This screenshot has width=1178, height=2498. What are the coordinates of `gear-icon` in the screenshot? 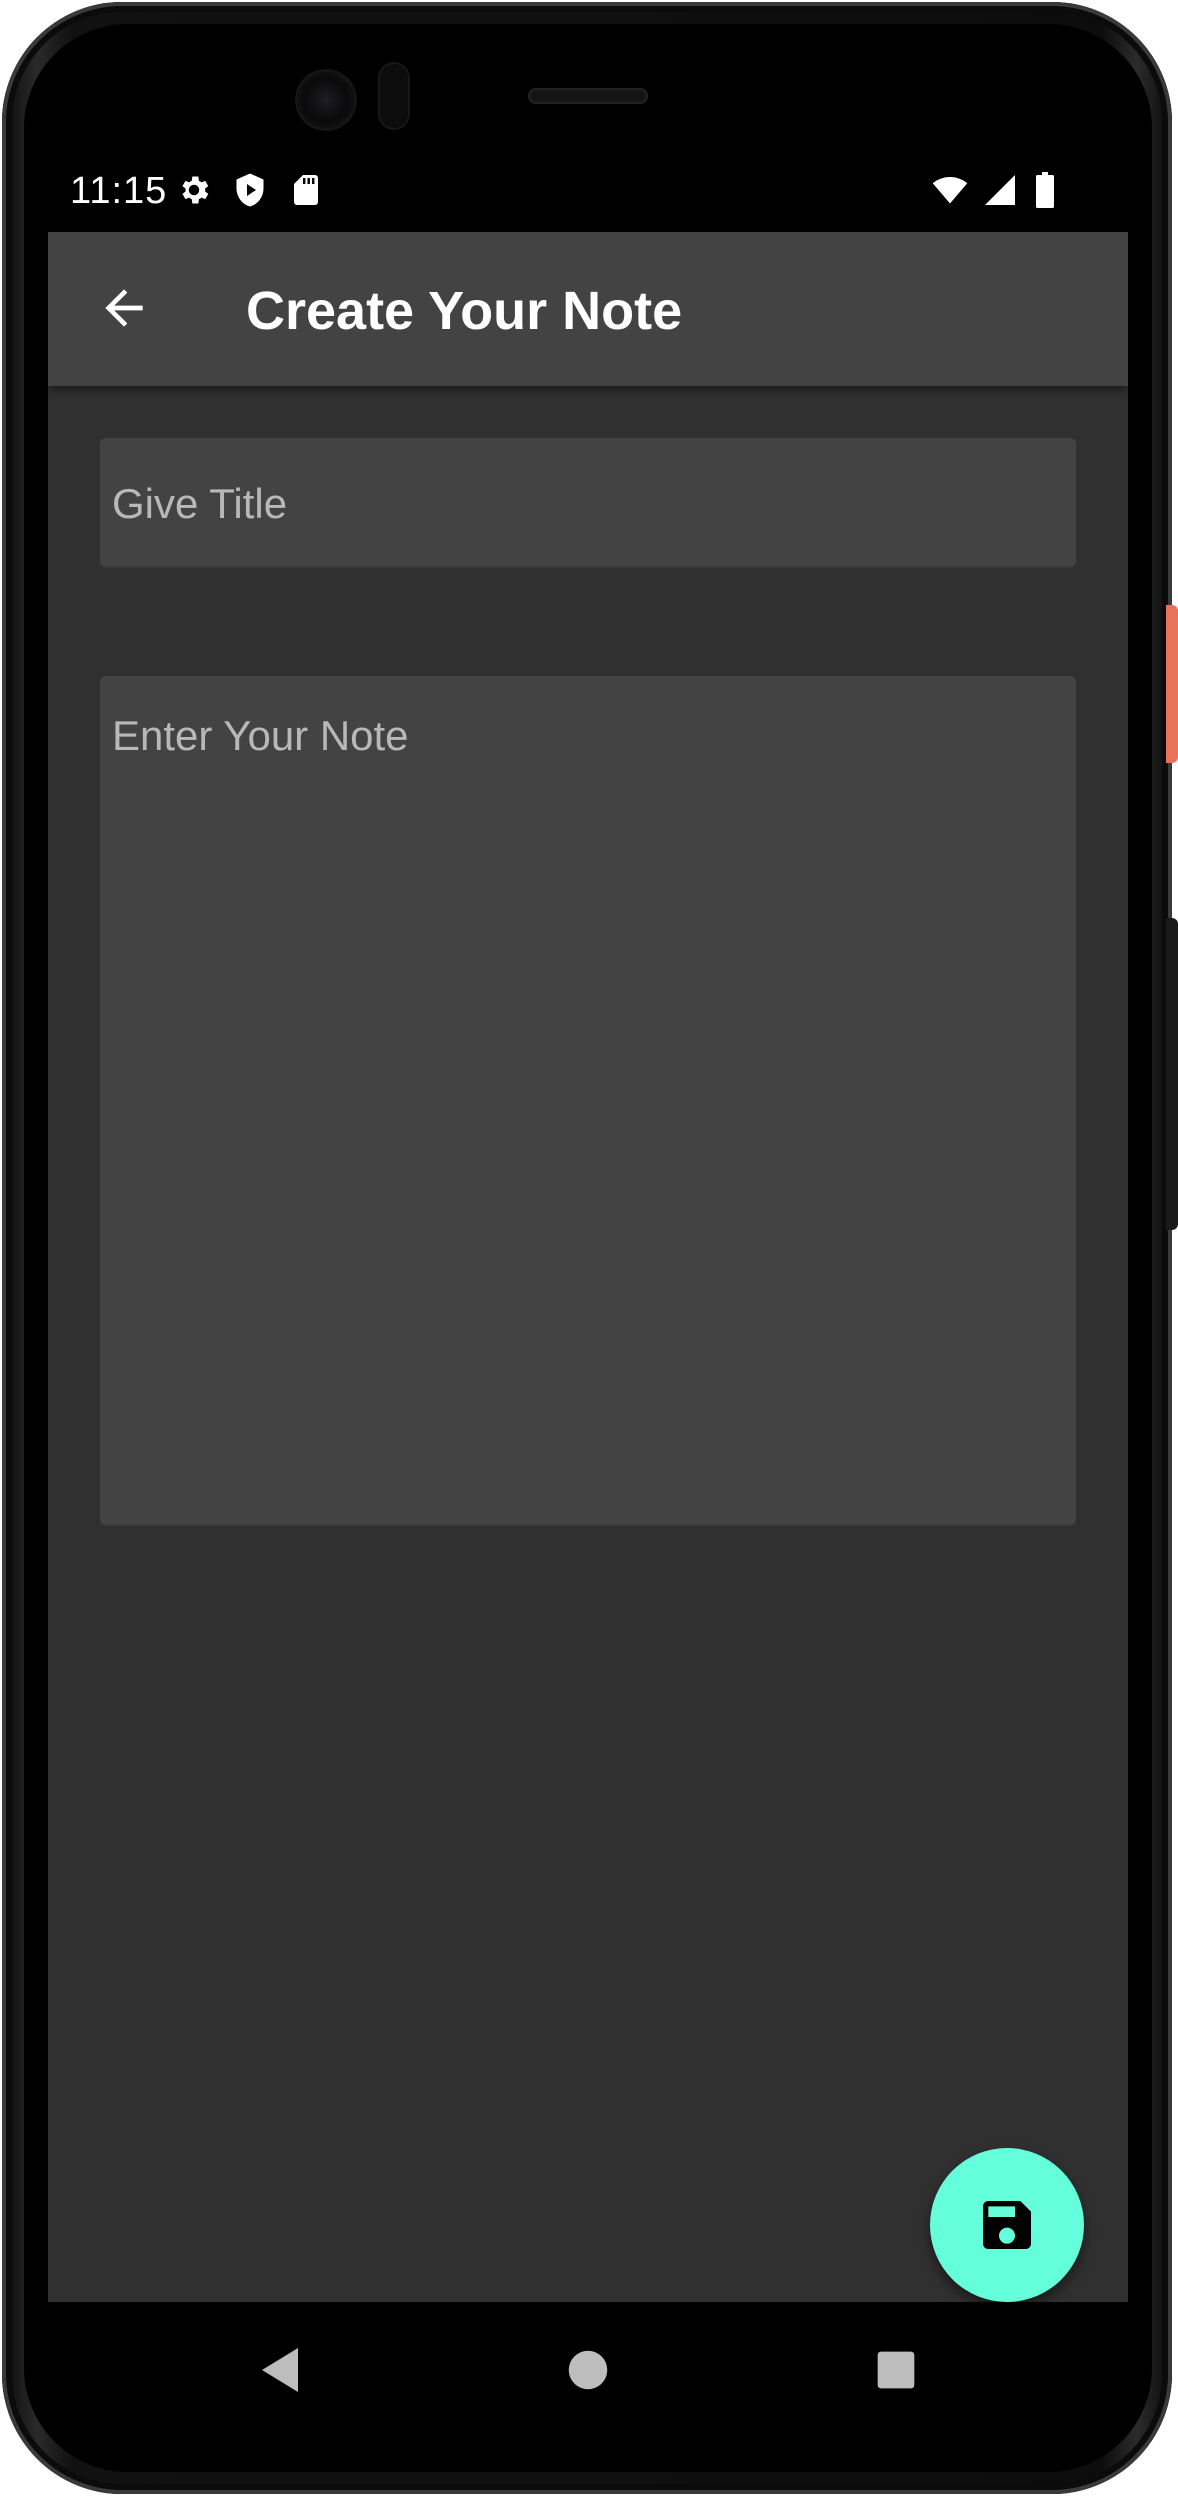 It's located at (195, 190).